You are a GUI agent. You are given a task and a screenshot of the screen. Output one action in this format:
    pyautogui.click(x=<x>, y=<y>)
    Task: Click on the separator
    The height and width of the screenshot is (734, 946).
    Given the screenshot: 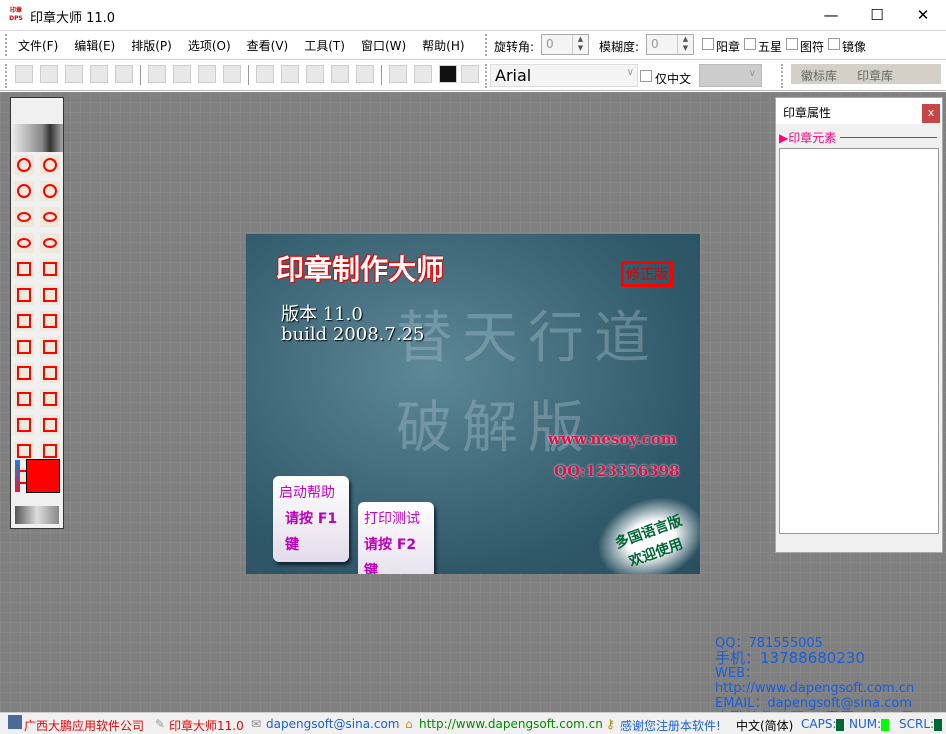 What is the action you would take?
    pyautogui.click(x=381, y=75)
    